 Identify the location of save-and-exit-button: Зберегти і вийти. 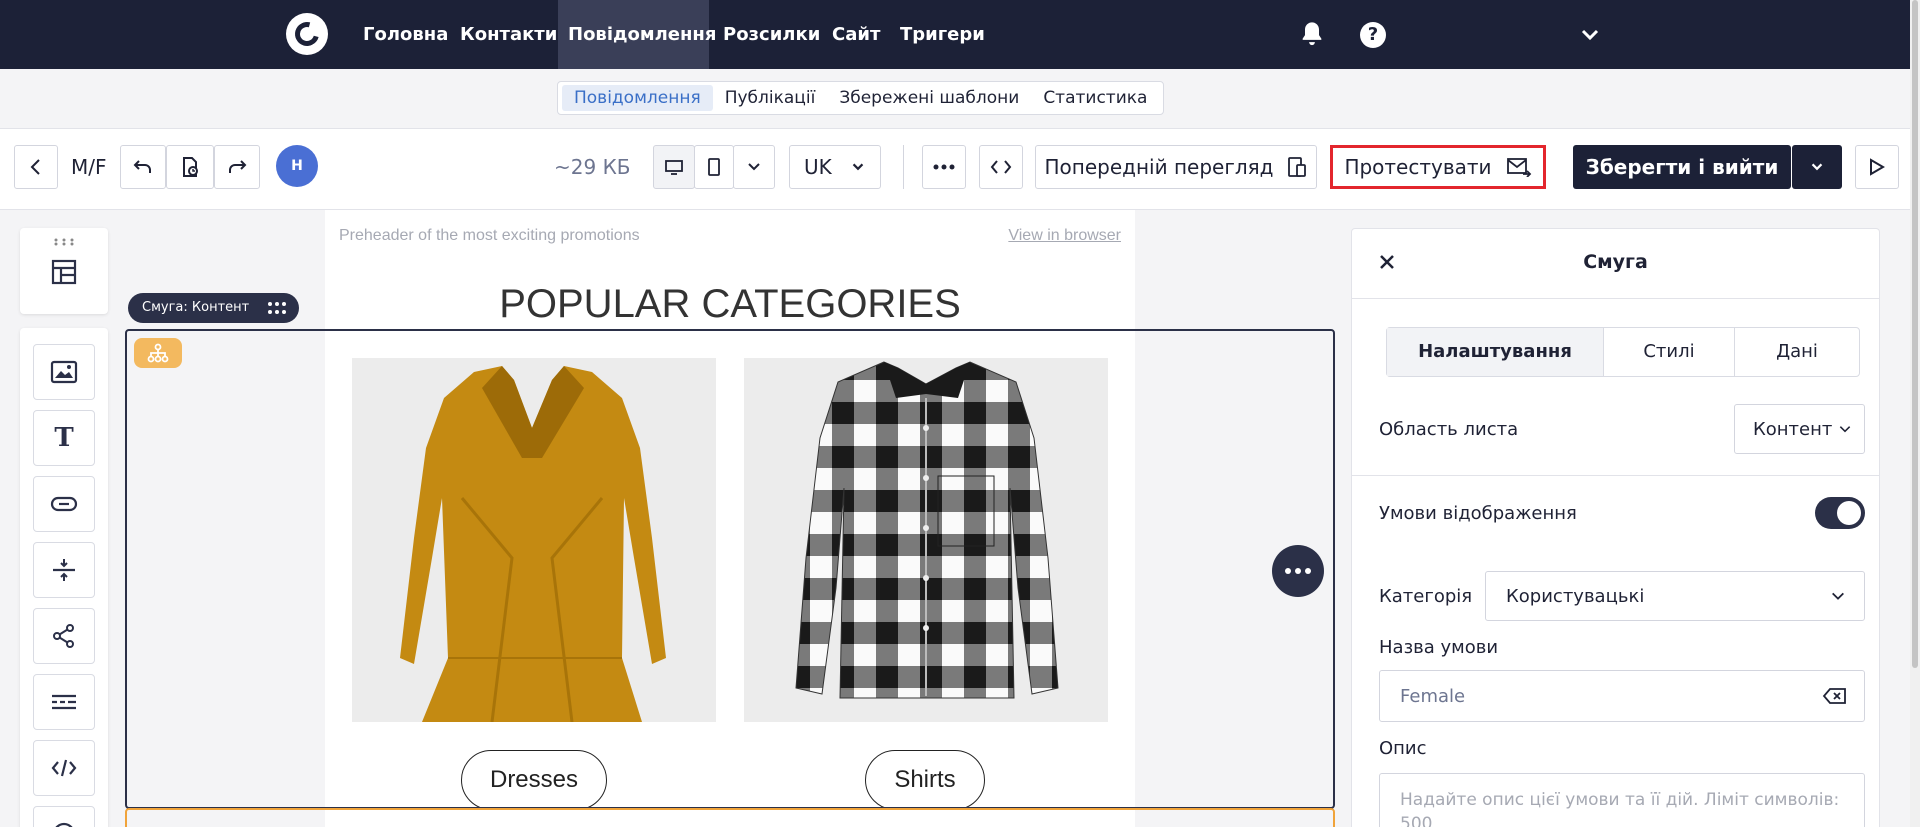
(1682, 167).